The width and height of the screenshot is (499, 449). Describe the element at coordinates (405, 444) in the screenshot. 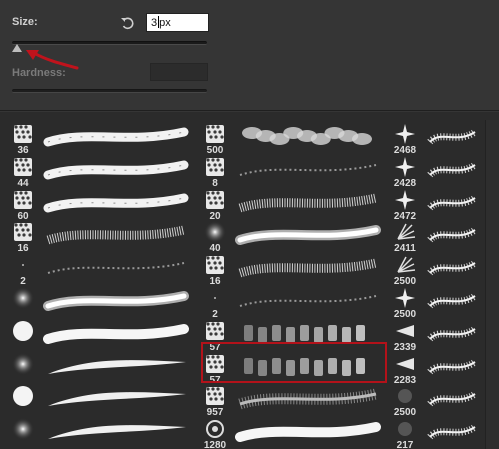

I see `brush-size-label: 217` at that location.